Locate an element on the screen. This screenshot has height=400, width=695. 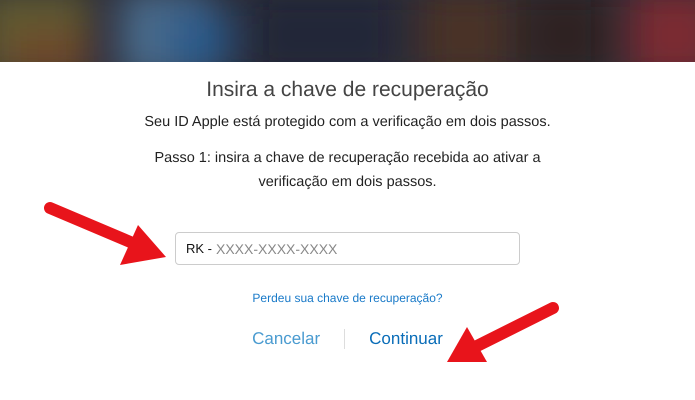
cancel-button: Cancelar is located at coordinates (286, 339).